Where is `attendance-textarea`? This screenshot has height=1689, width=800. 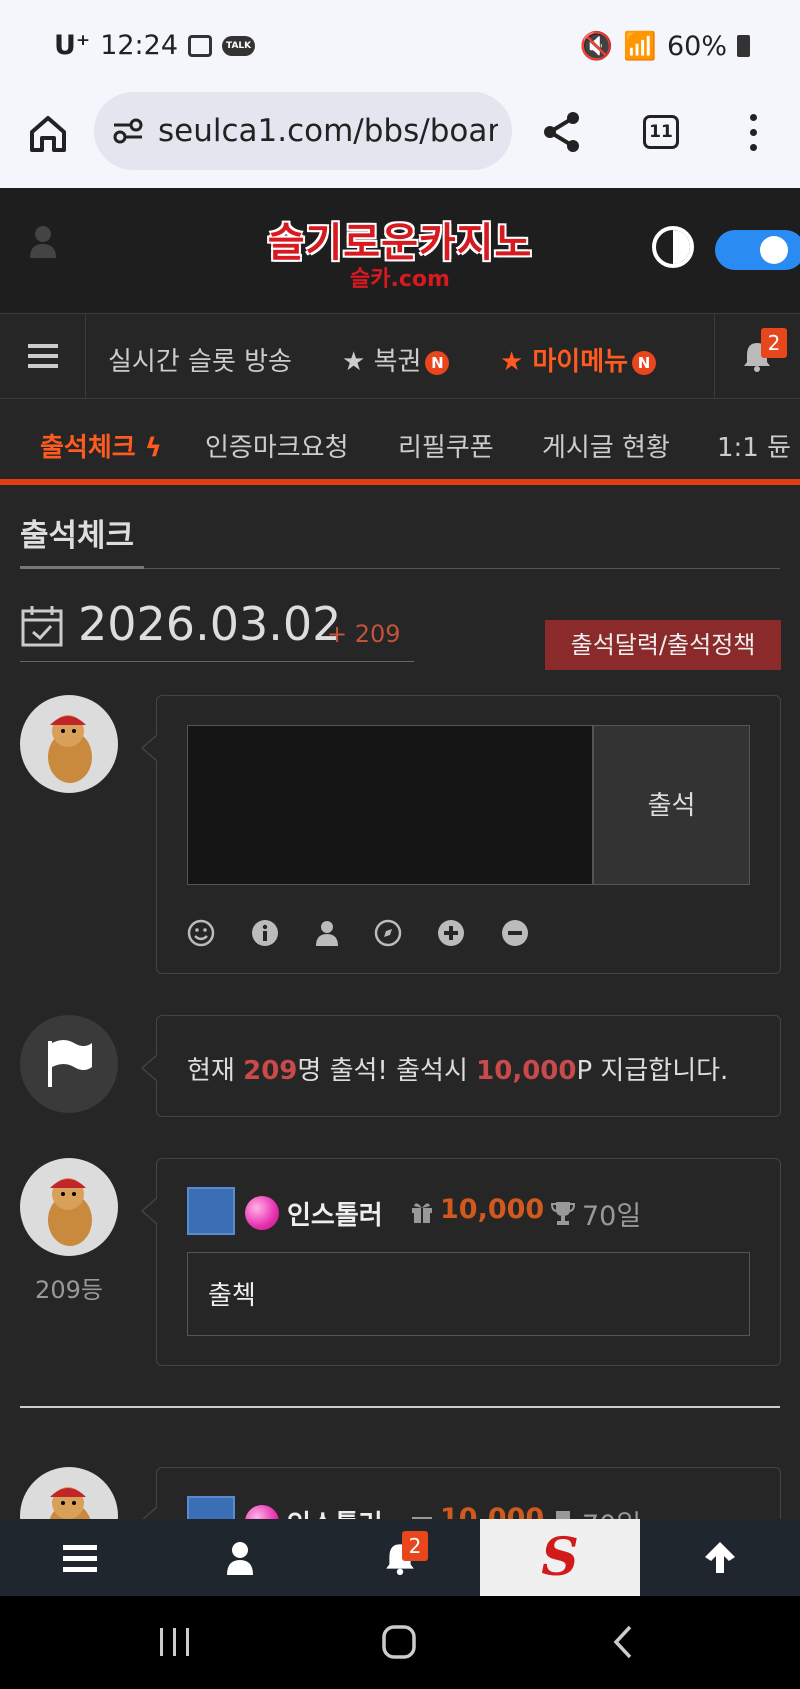 attendance-textarea is located at coordinates (390, 805).